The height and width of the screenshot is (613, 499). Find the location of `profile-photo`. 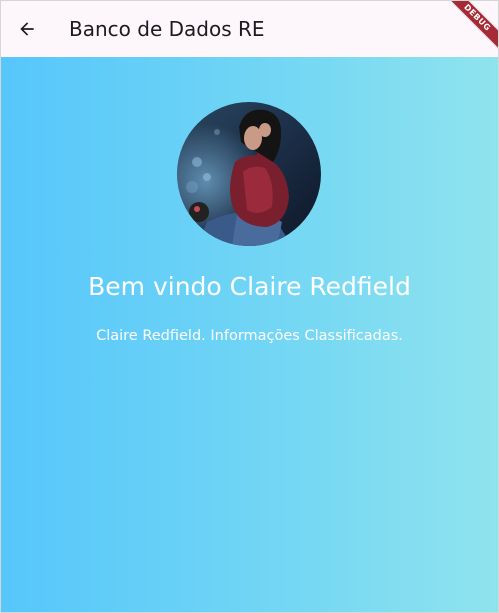

profile-photo is located at coordinates (249, 174).